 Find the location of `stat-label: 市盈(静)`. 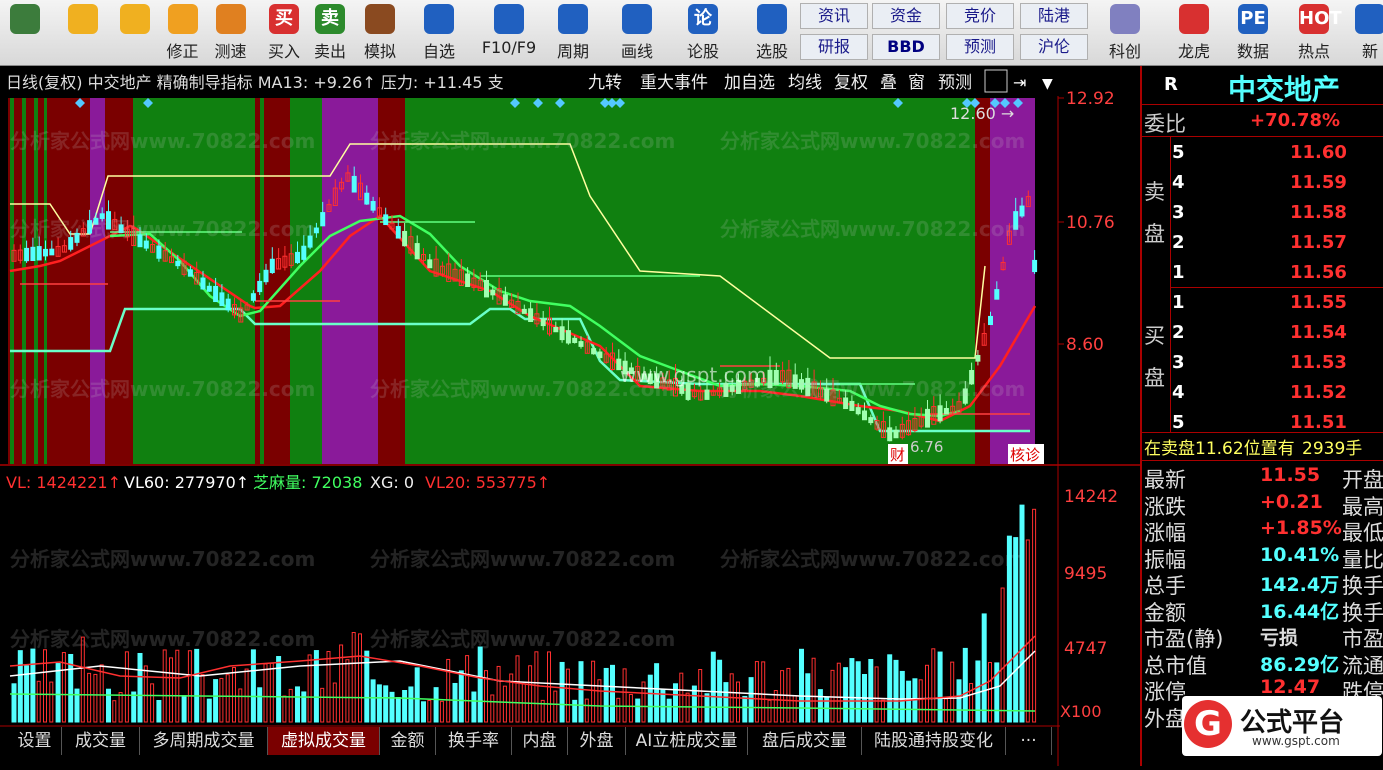

stat-label: 市盈(静) is located at coordinates (1184, 639).